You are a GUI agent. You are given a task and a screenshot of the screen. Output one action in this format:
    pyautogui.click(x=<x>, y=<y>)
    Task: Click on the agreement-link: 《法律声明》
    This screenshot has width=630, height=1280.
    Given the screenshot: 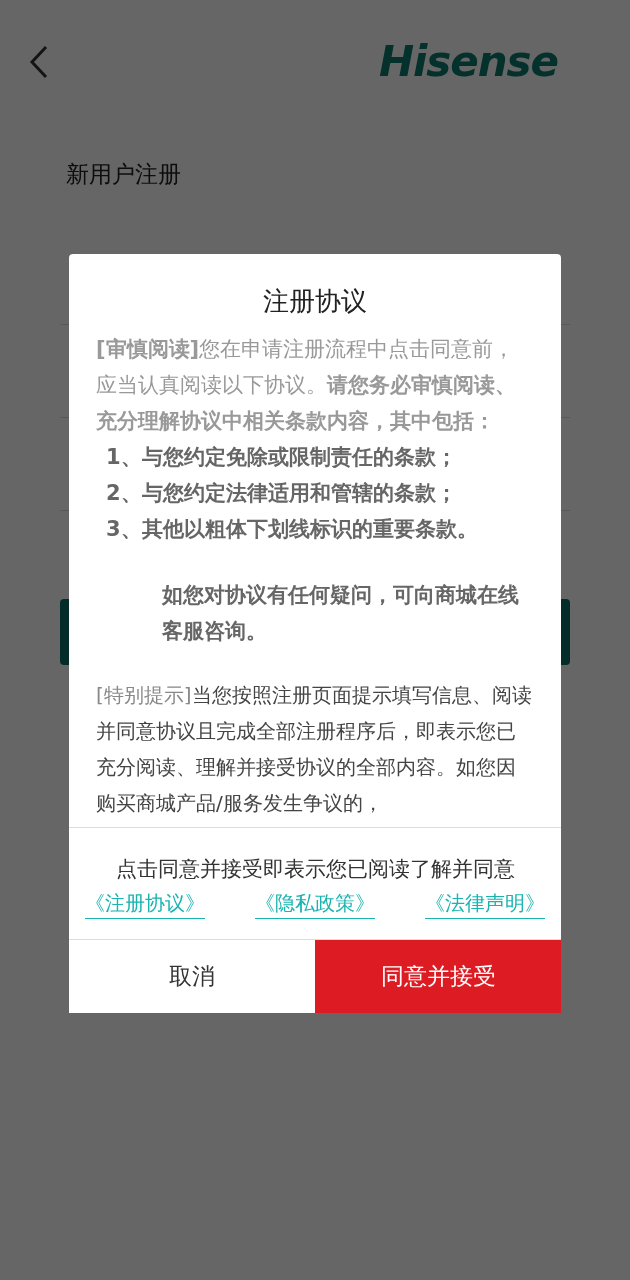 What is the action you would take?
    pyautogui.click(x=485, y=903)
    